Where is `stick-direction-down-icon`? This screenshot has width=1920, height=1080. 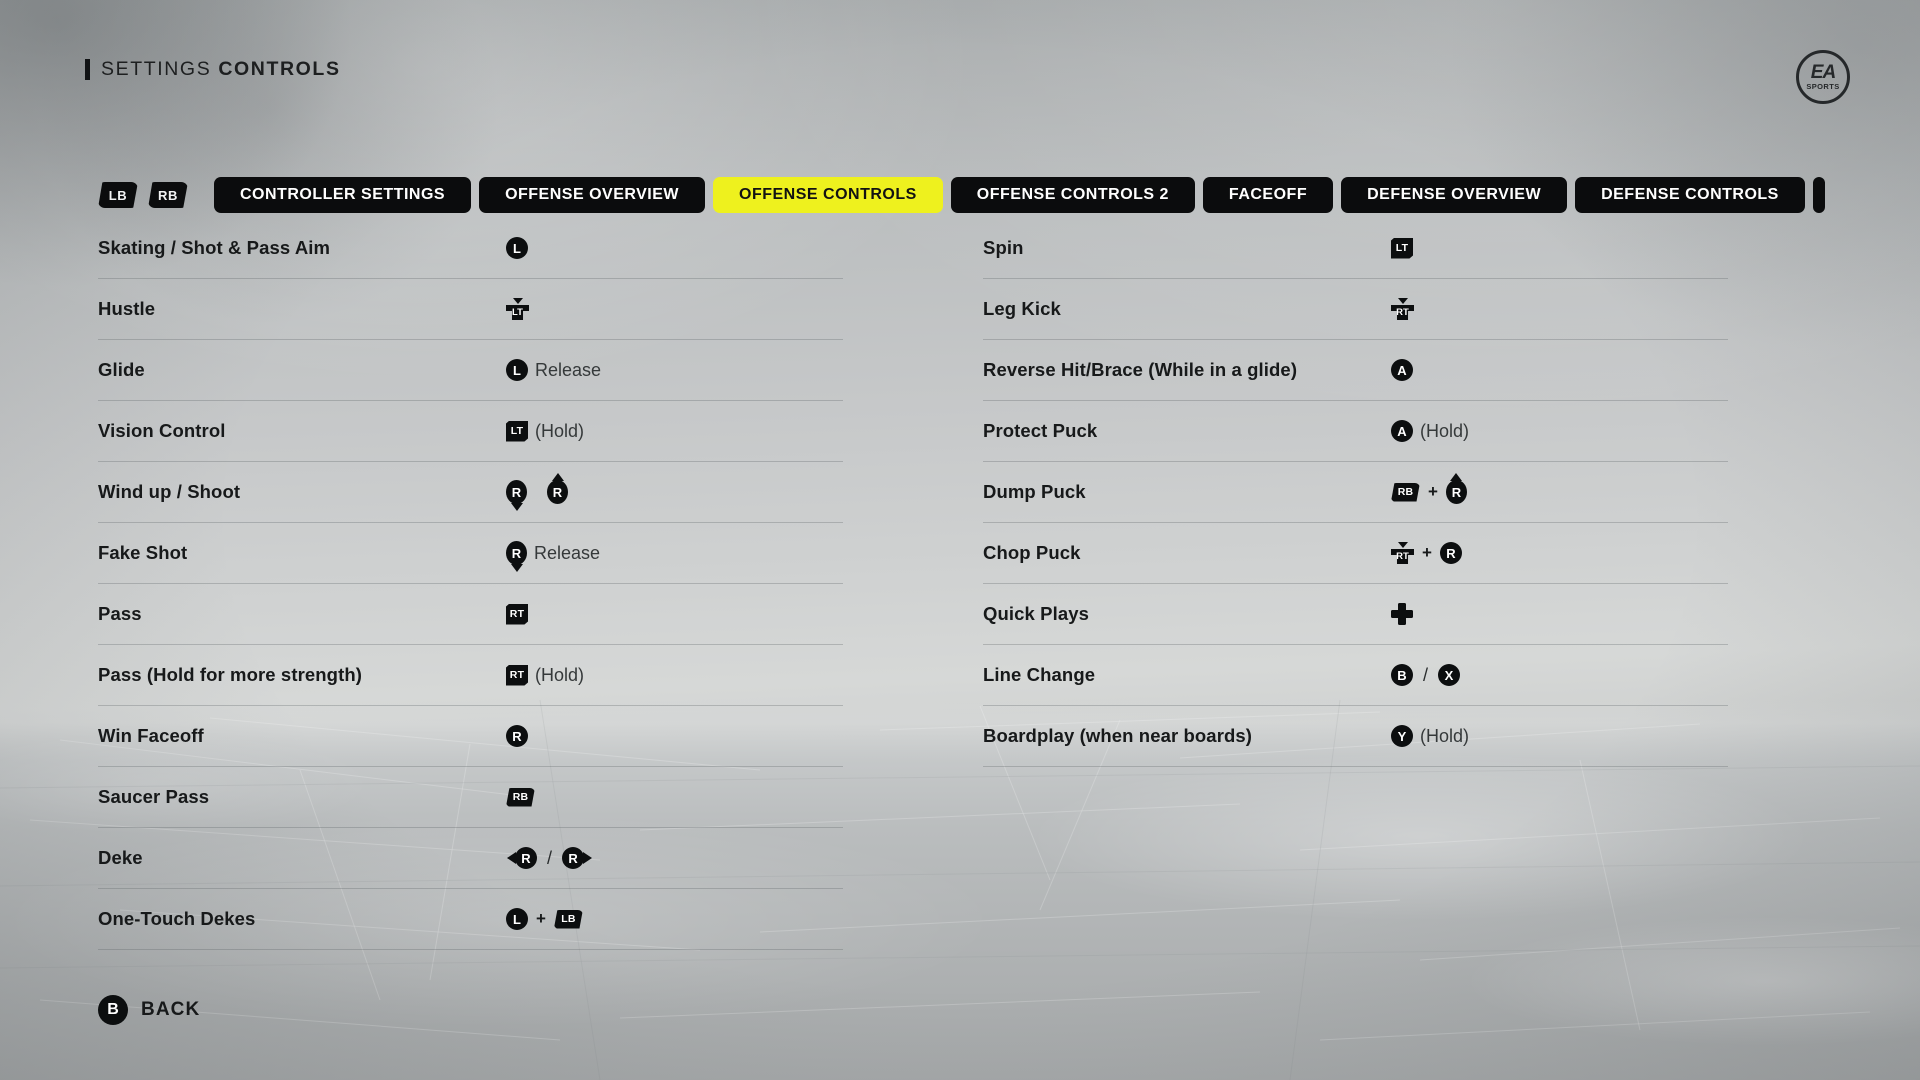
stick-direction-down-icon is located at coordinates (516, 568).